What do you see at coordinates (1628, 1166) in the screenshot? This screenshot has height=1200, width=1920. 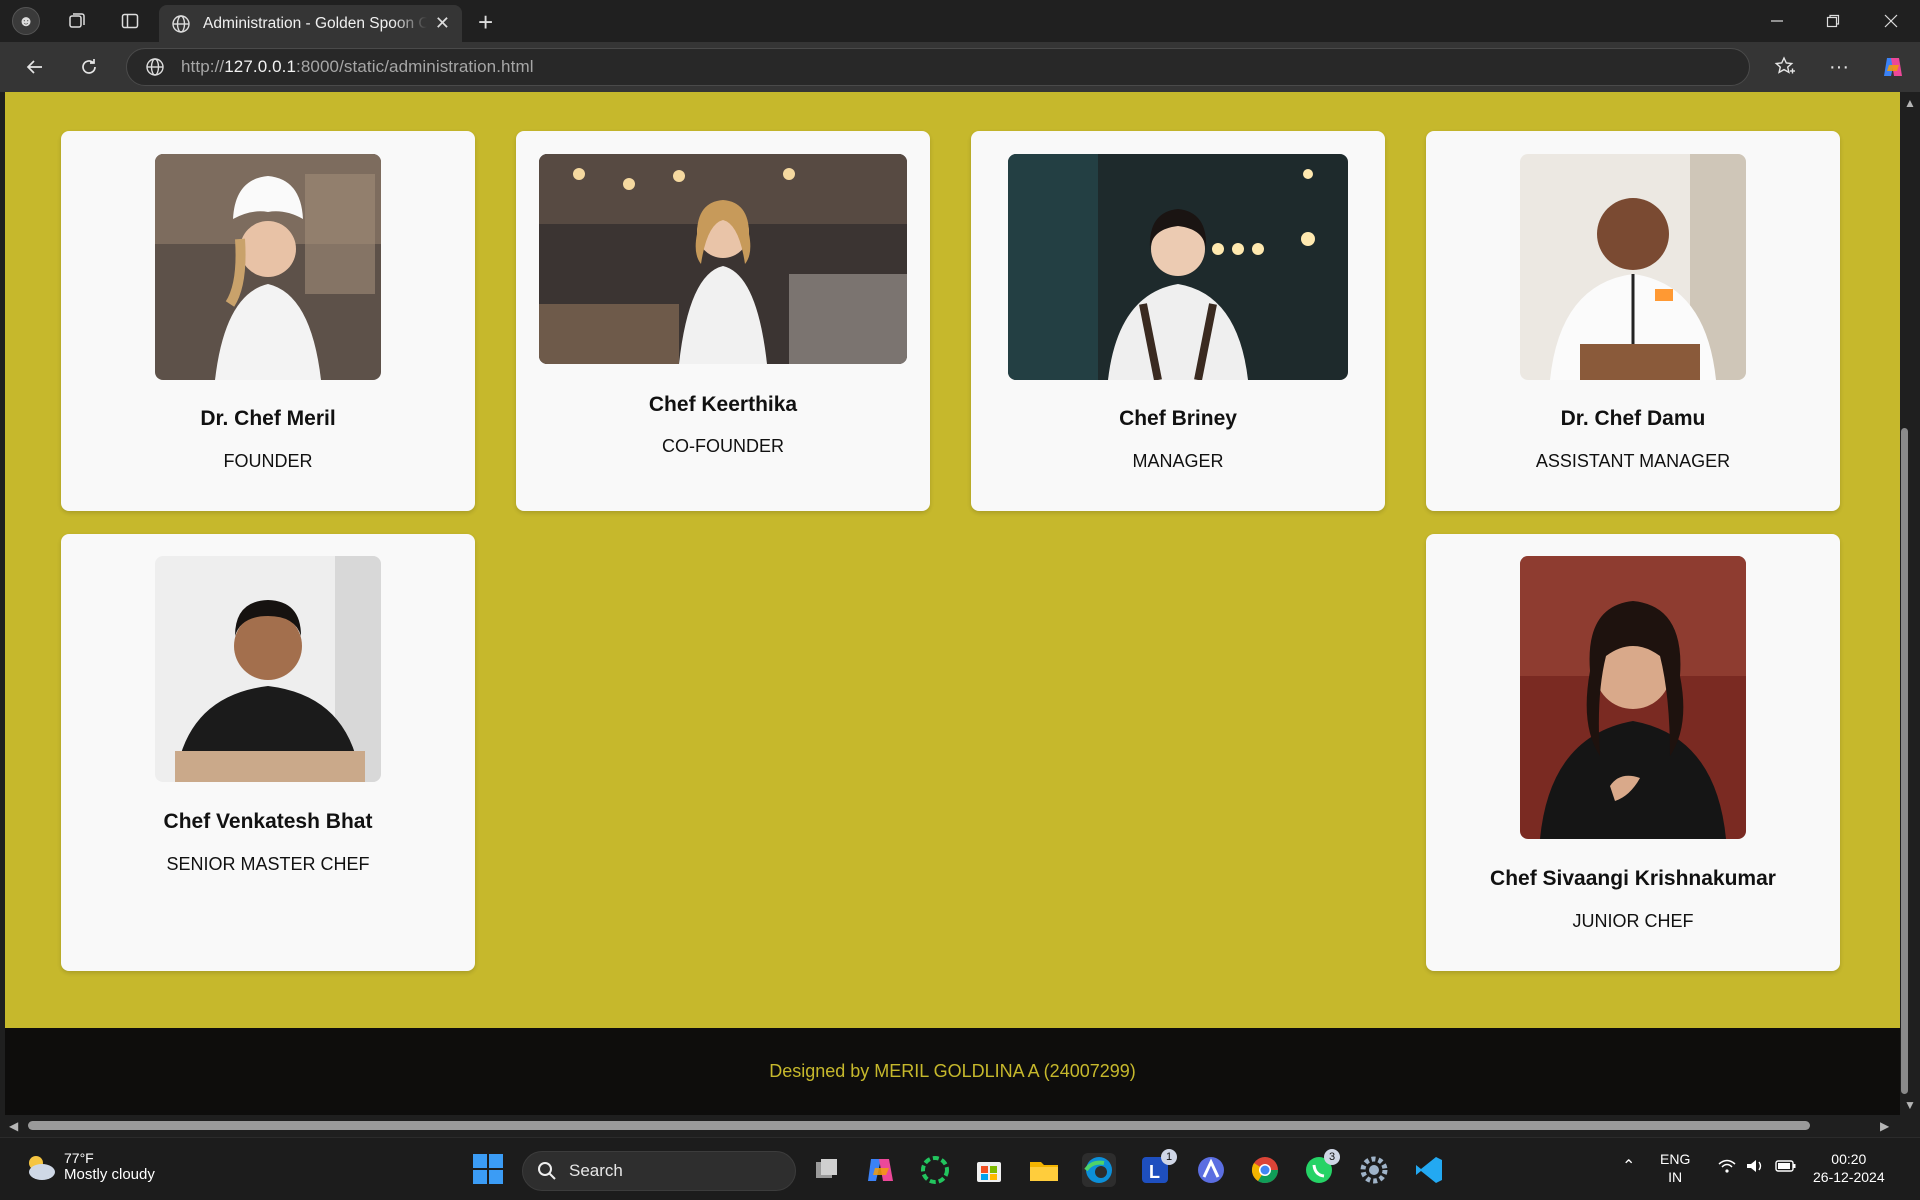 I see `show-hidden-icons-chevron-icon: ⌃` at bounding box center [1628, 1166].